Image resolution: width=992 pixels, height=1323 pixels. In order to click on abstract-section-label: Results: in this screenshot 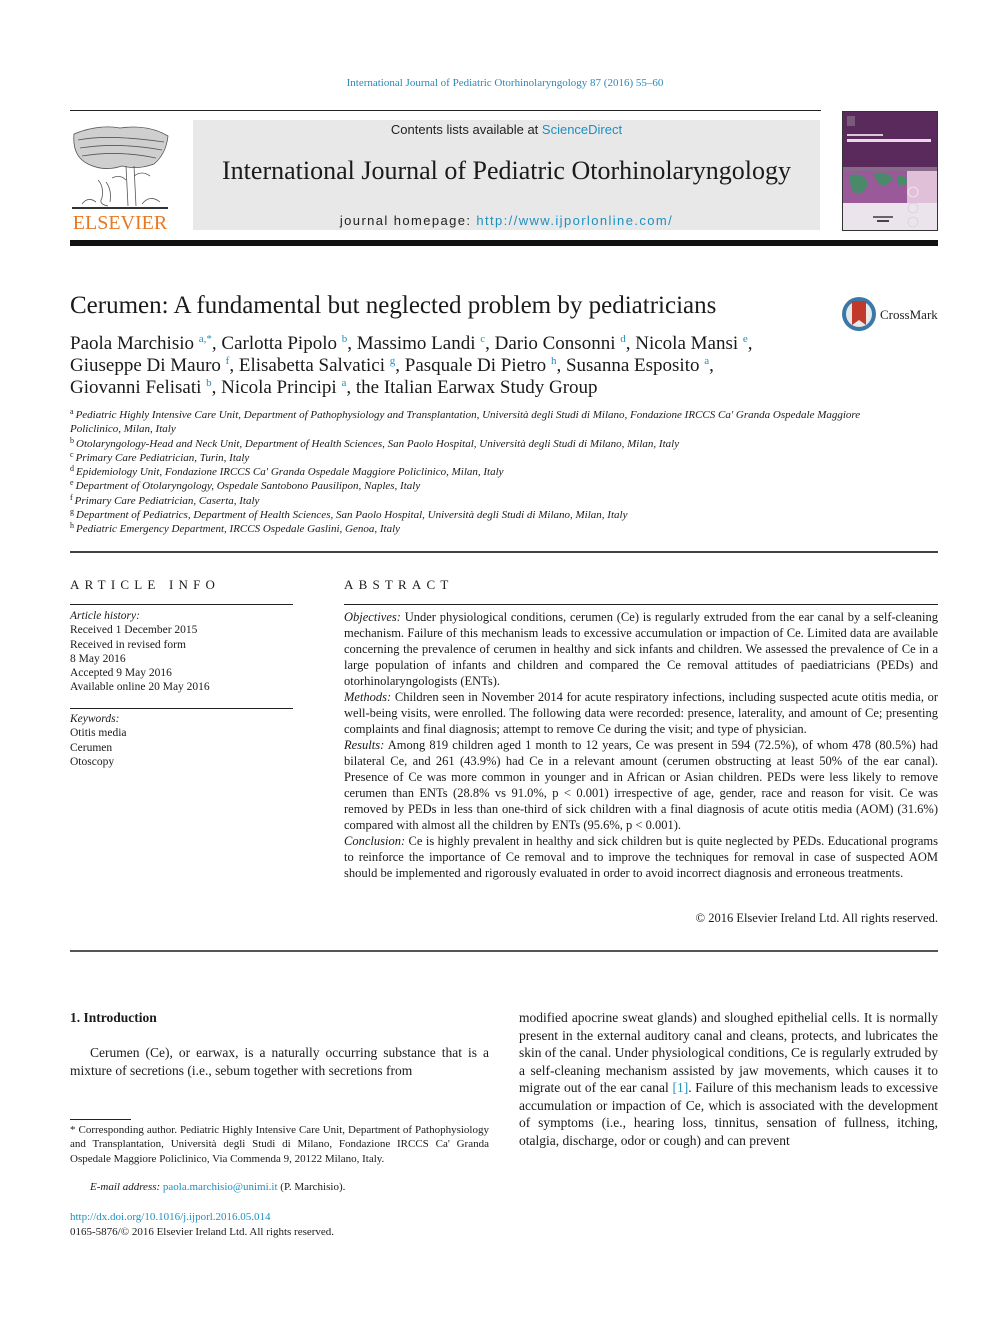, I will do `click(364, 745)`.